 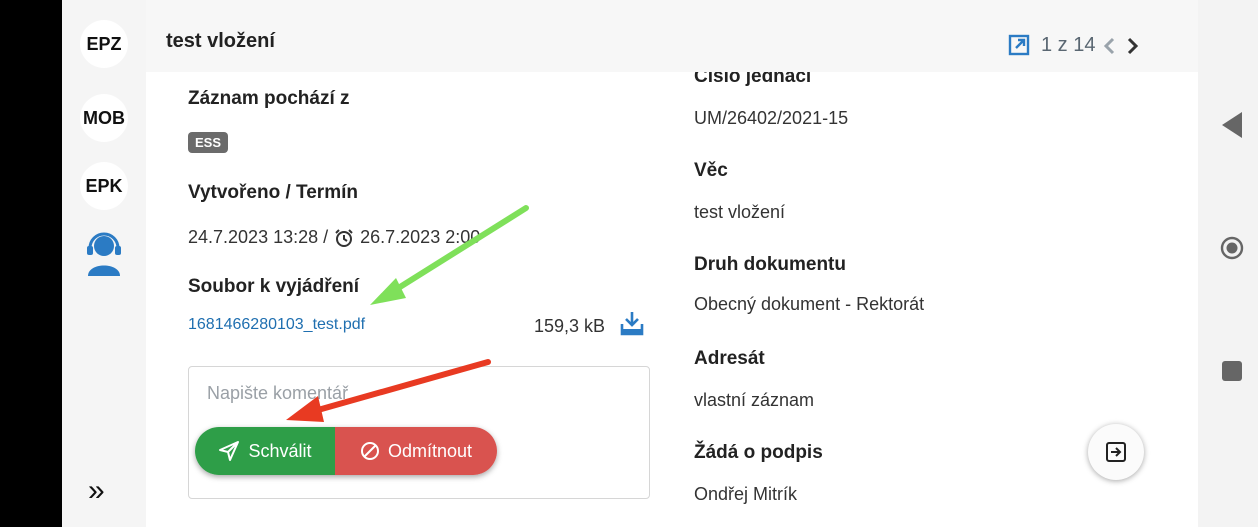 What do you see at coordinates (407, 313) in the screenshot?
I see `annotation-arrows` at bounding box center [407, 313].